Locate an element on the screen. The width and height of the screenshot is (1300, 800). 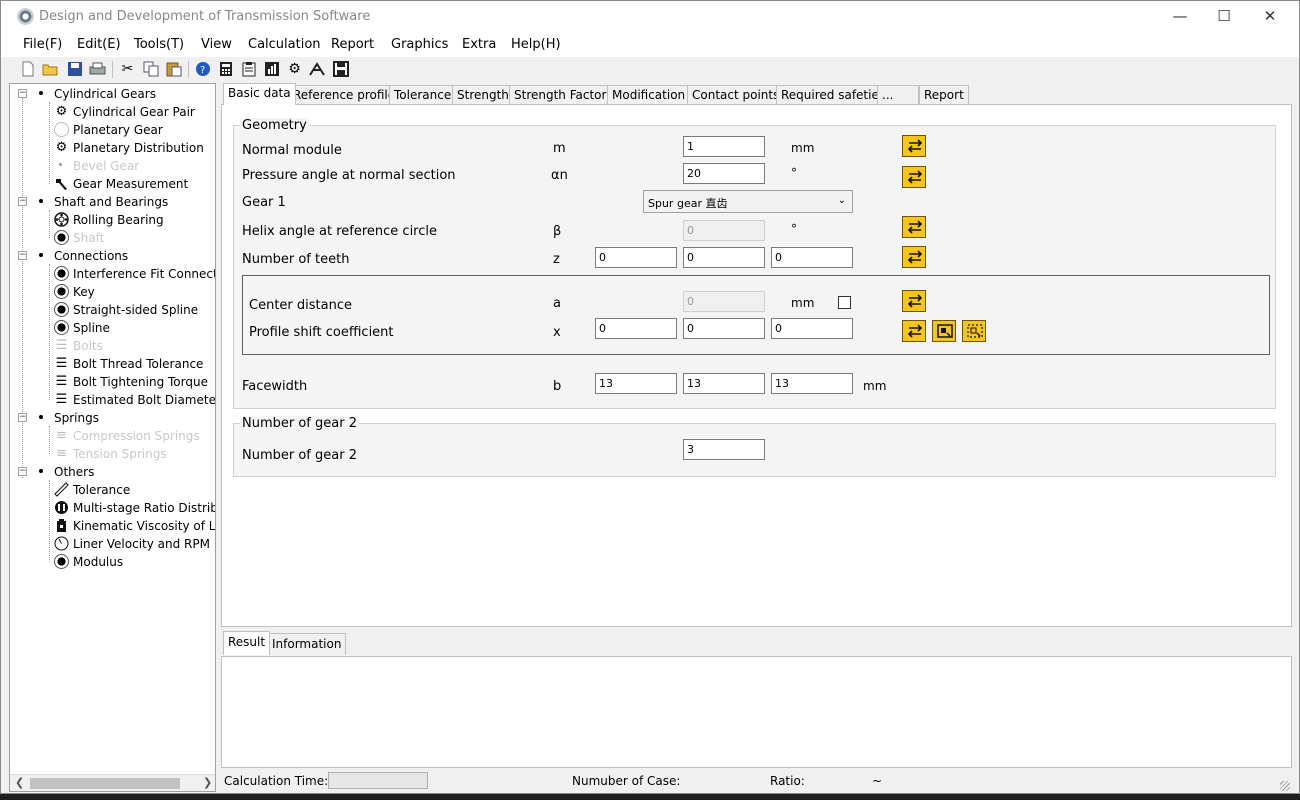
tree-item-straight-spline: Straight-sided Spline is located at coordinates (112, 310).